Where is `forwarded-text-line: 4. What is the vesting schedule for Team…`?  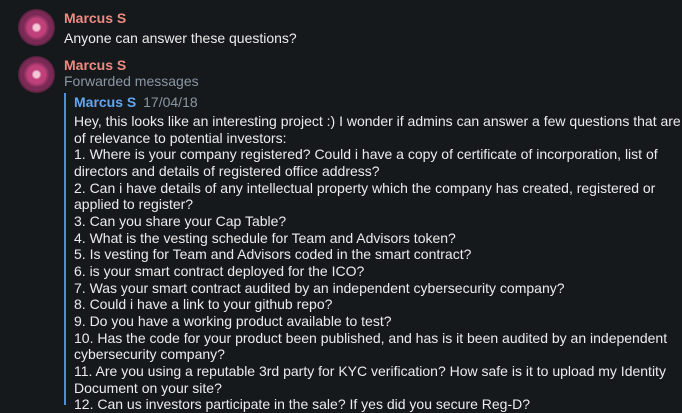
forwarded-text-line: 4. What is the vesting schedule for Team… is located at coordinates (265, 237).